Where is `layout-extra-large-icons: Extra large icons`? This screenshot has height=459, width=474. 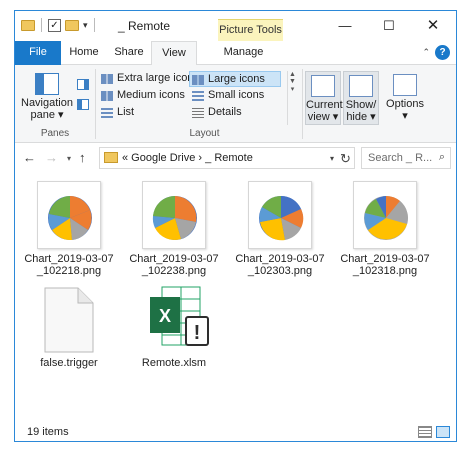 layout-extra-large-icons: Extra large icons is located at coordinates (149, 79).